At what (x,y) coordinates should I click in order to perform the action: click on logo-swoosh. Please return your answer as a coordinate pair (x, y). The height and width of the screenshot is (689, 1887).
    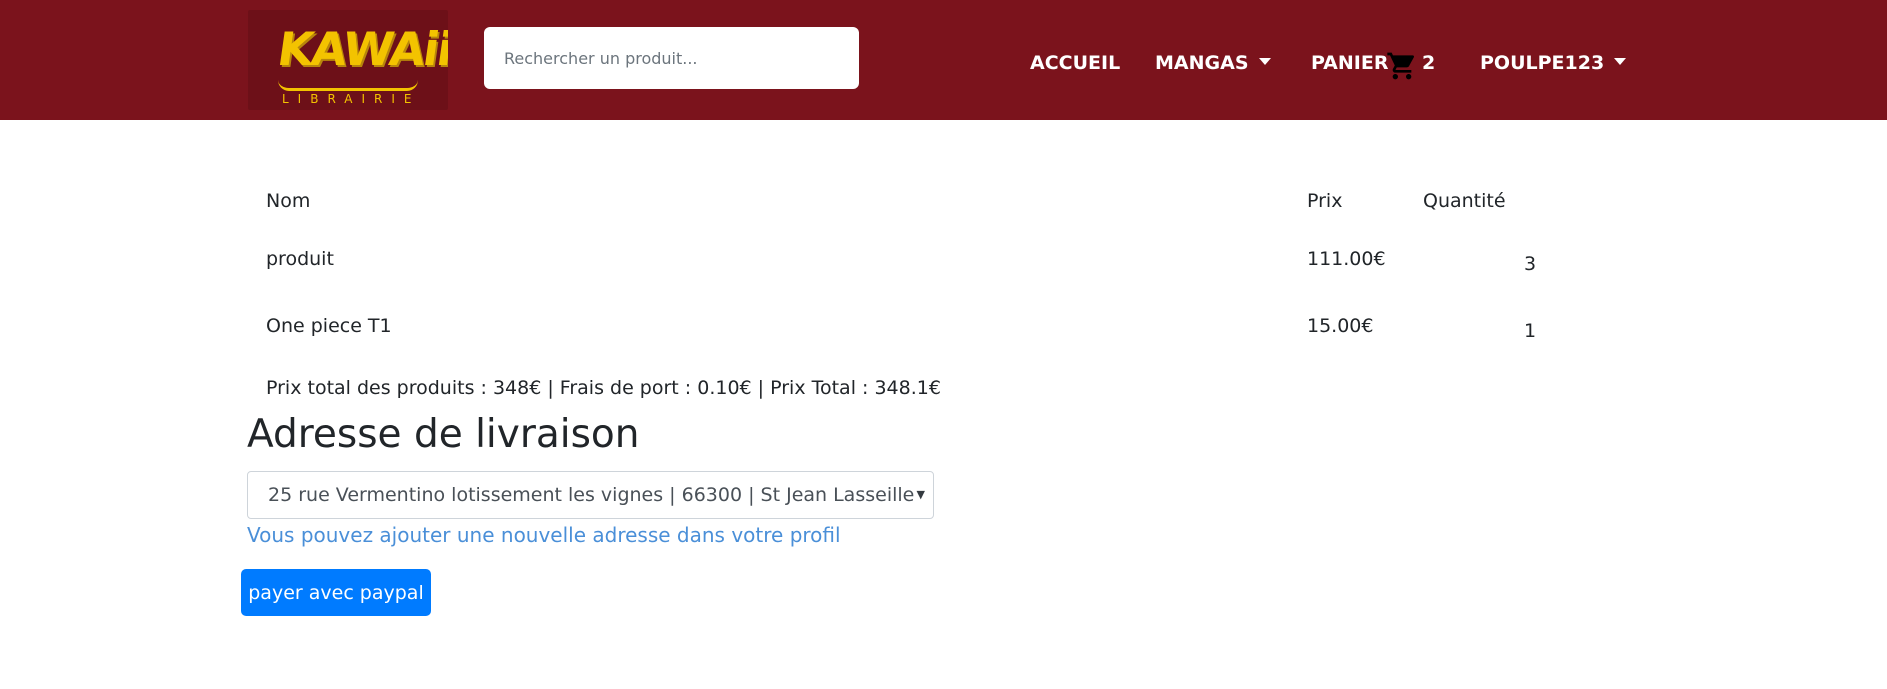
    Looking at the image, I should click on (348, 85).